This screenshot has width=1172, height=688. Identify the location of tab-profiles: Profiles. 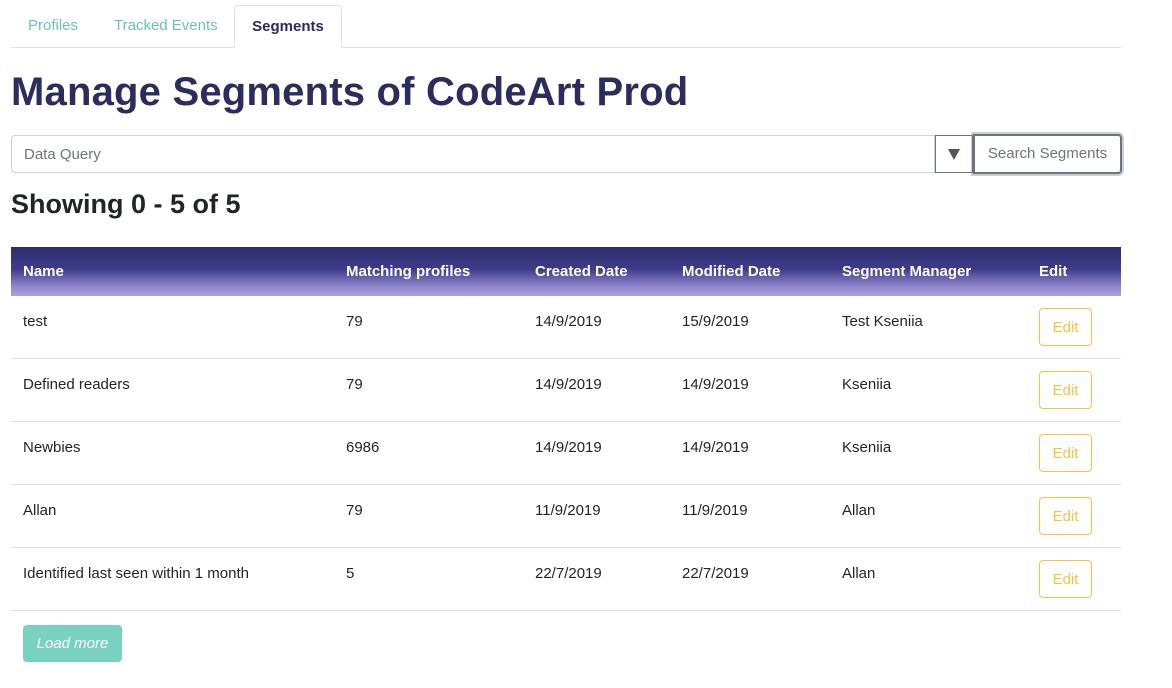
(53, 25).